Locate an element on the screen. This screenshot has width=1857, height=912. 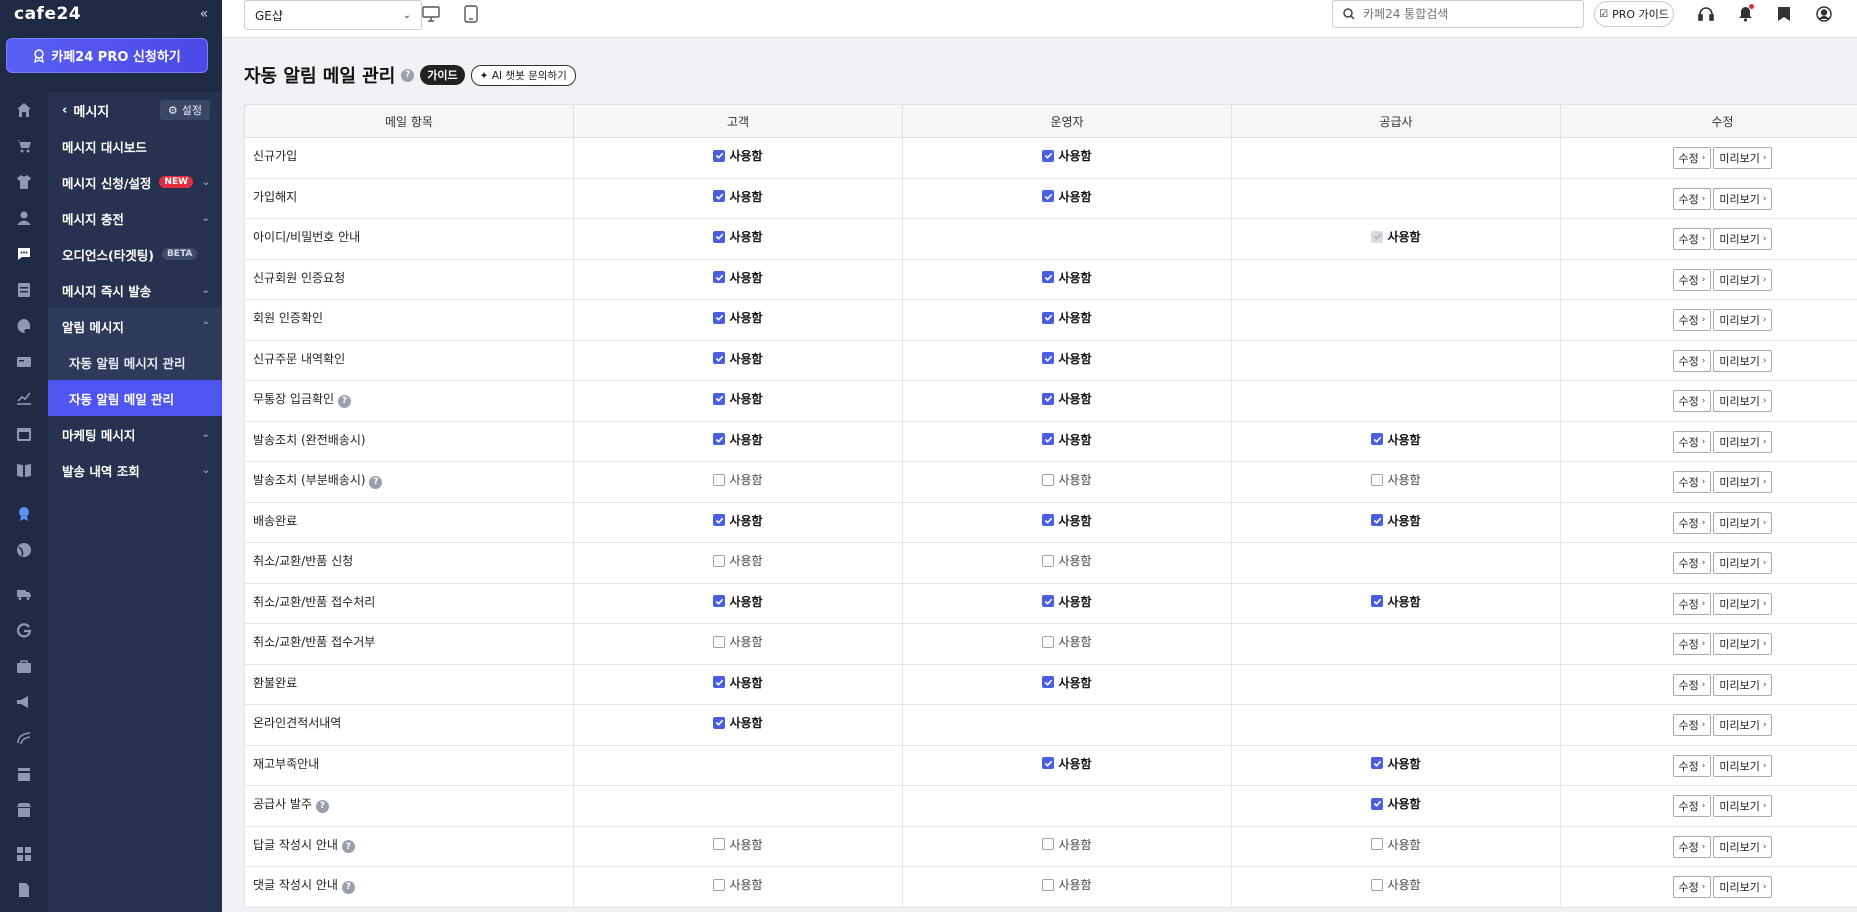
shop-icon is located at coordinates (24, 810).